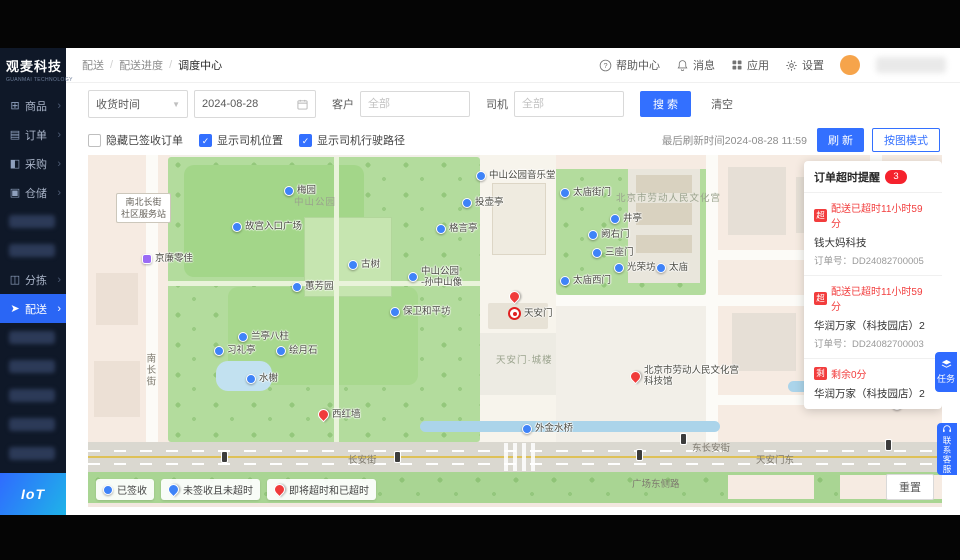  What do you see at coordinates (682, 65) in the screenshot?
I see `bell-icon` at bounding box center [682, 65].